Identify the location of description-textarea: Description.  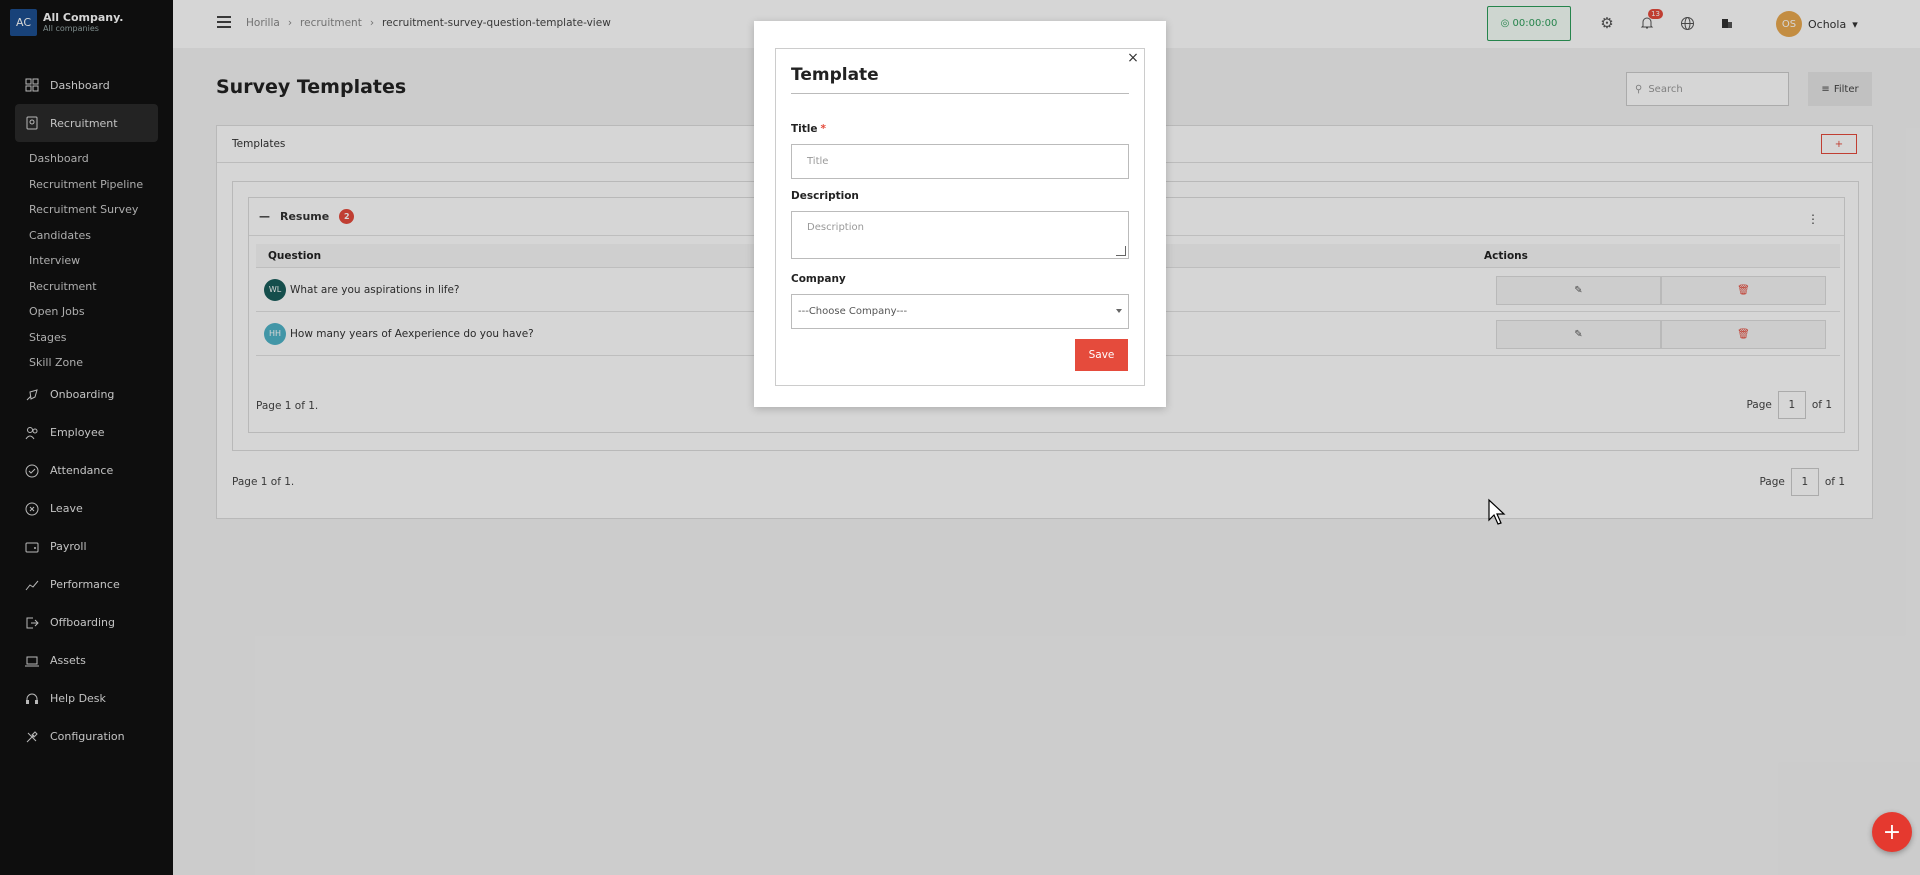
(960, 235).